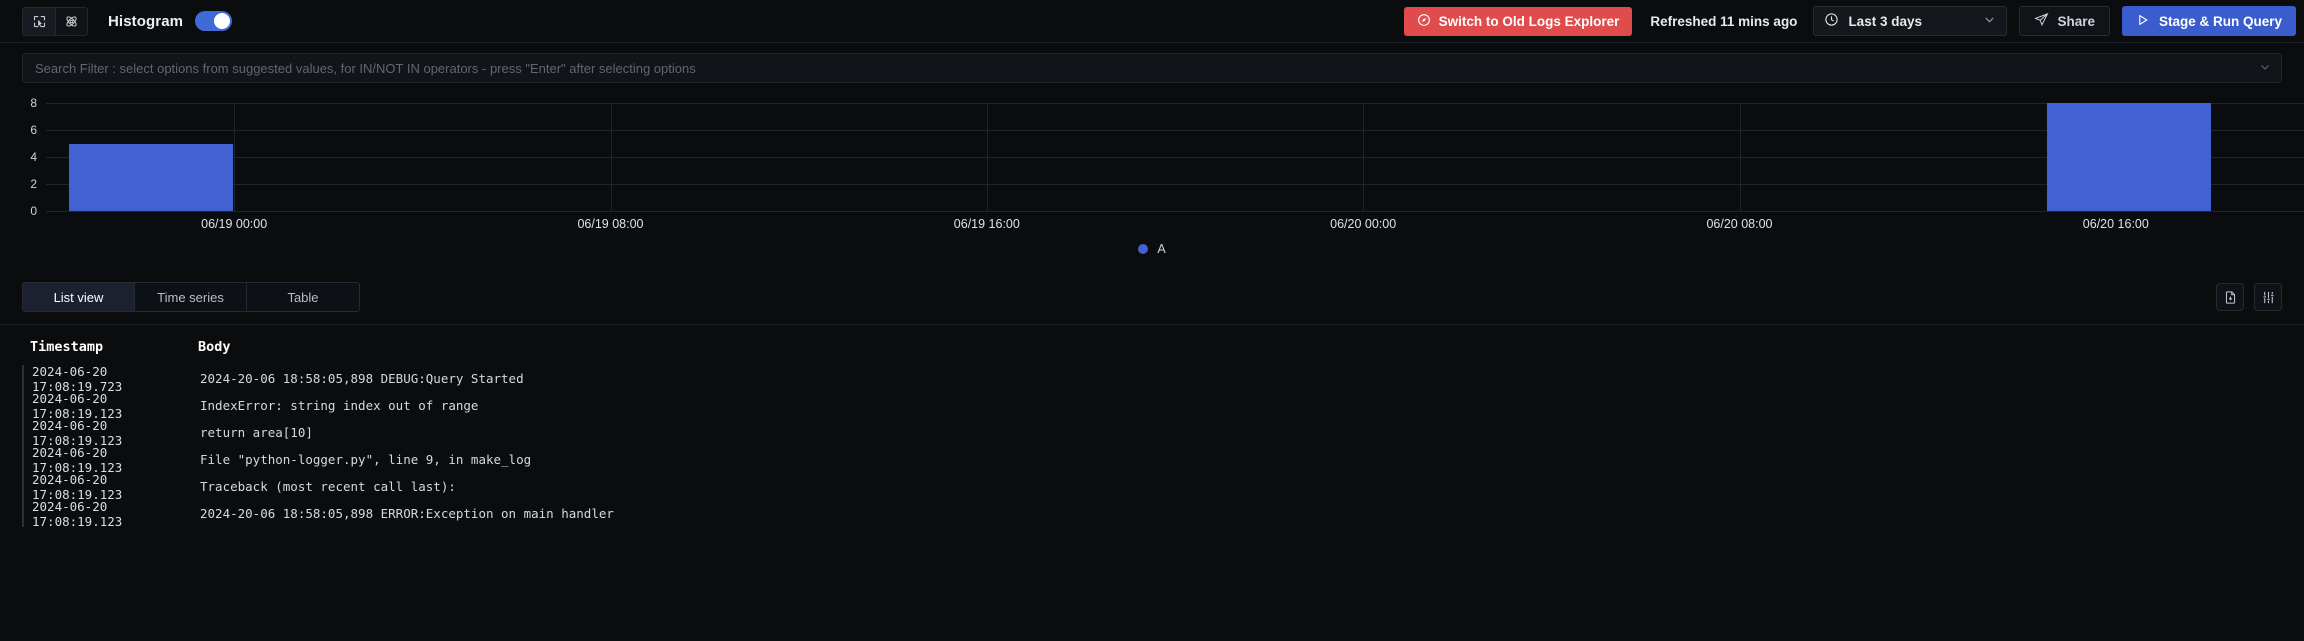 Image resolution: width=2304 pixels, height=641 pixels. Describe the element at coordinates (222, 21) in the screenshot. I see `toggle-knob` at that location.